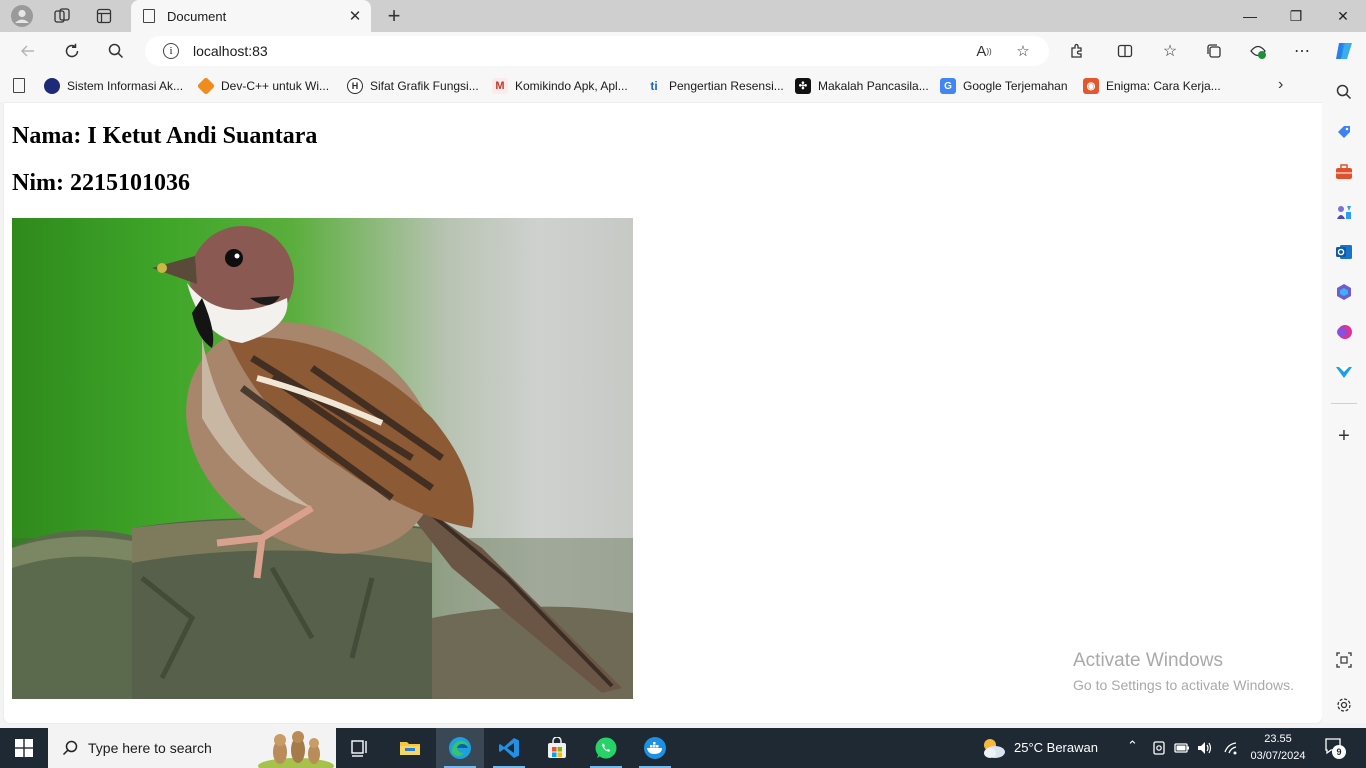 Image resolution: width=1366 pixels, height=768 pixels. I want to click on search-button, so click(116, 51).